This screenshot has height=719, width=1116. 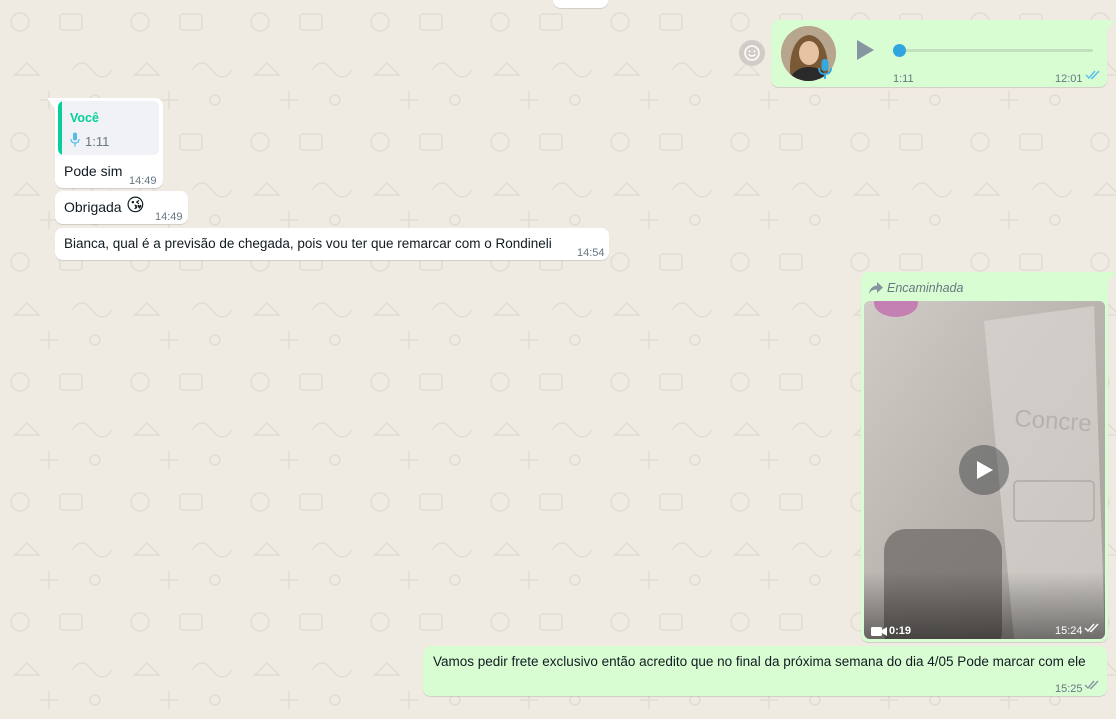 I want to click on message-time: 15:24, so click(x=1069, y=631).